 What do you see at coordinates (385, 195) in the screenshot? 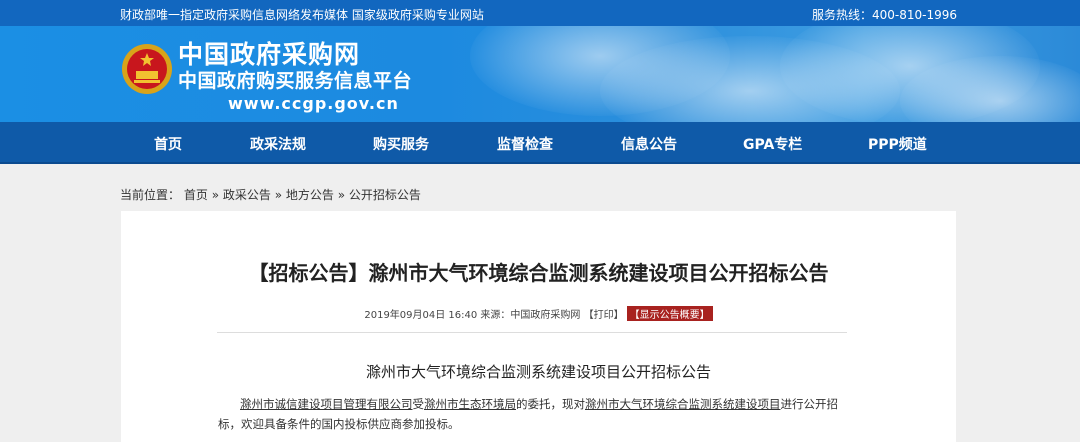
I see `breadcrumb-open-tender: 公开招标公告` at bounding box center [385, 195].